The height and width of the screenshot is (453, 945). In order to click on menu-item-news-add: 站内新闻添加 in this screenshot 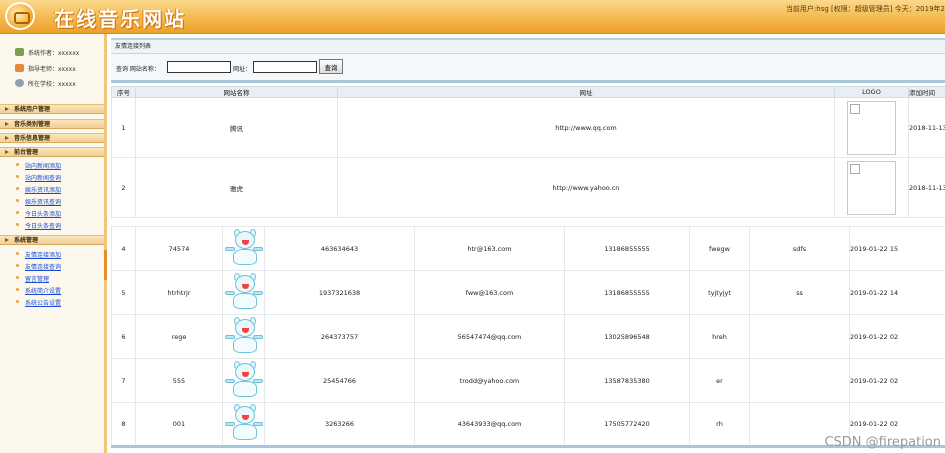, I will do `click(37, 165)`.